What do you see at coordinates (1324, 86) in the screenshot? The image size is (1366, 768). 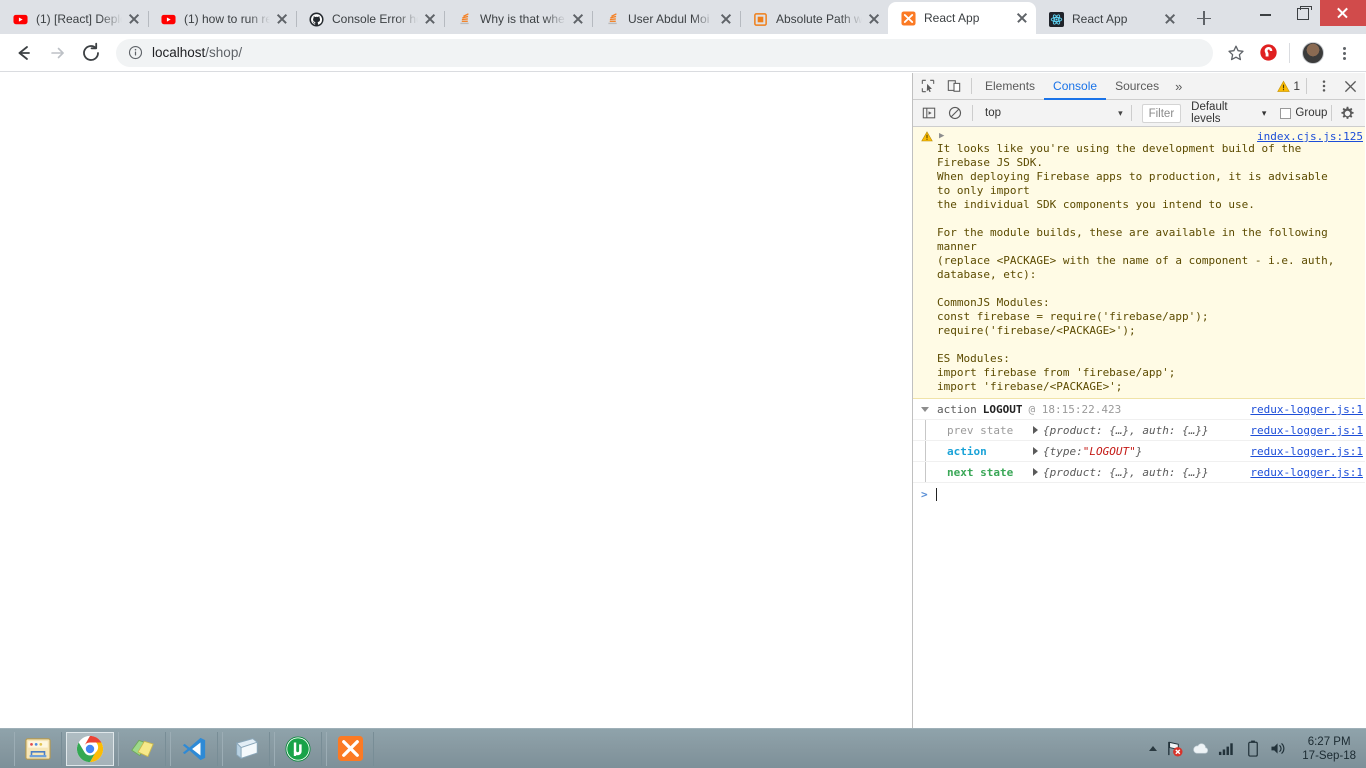 I see `devtools-more-options` at bounding box center [1324, 86].